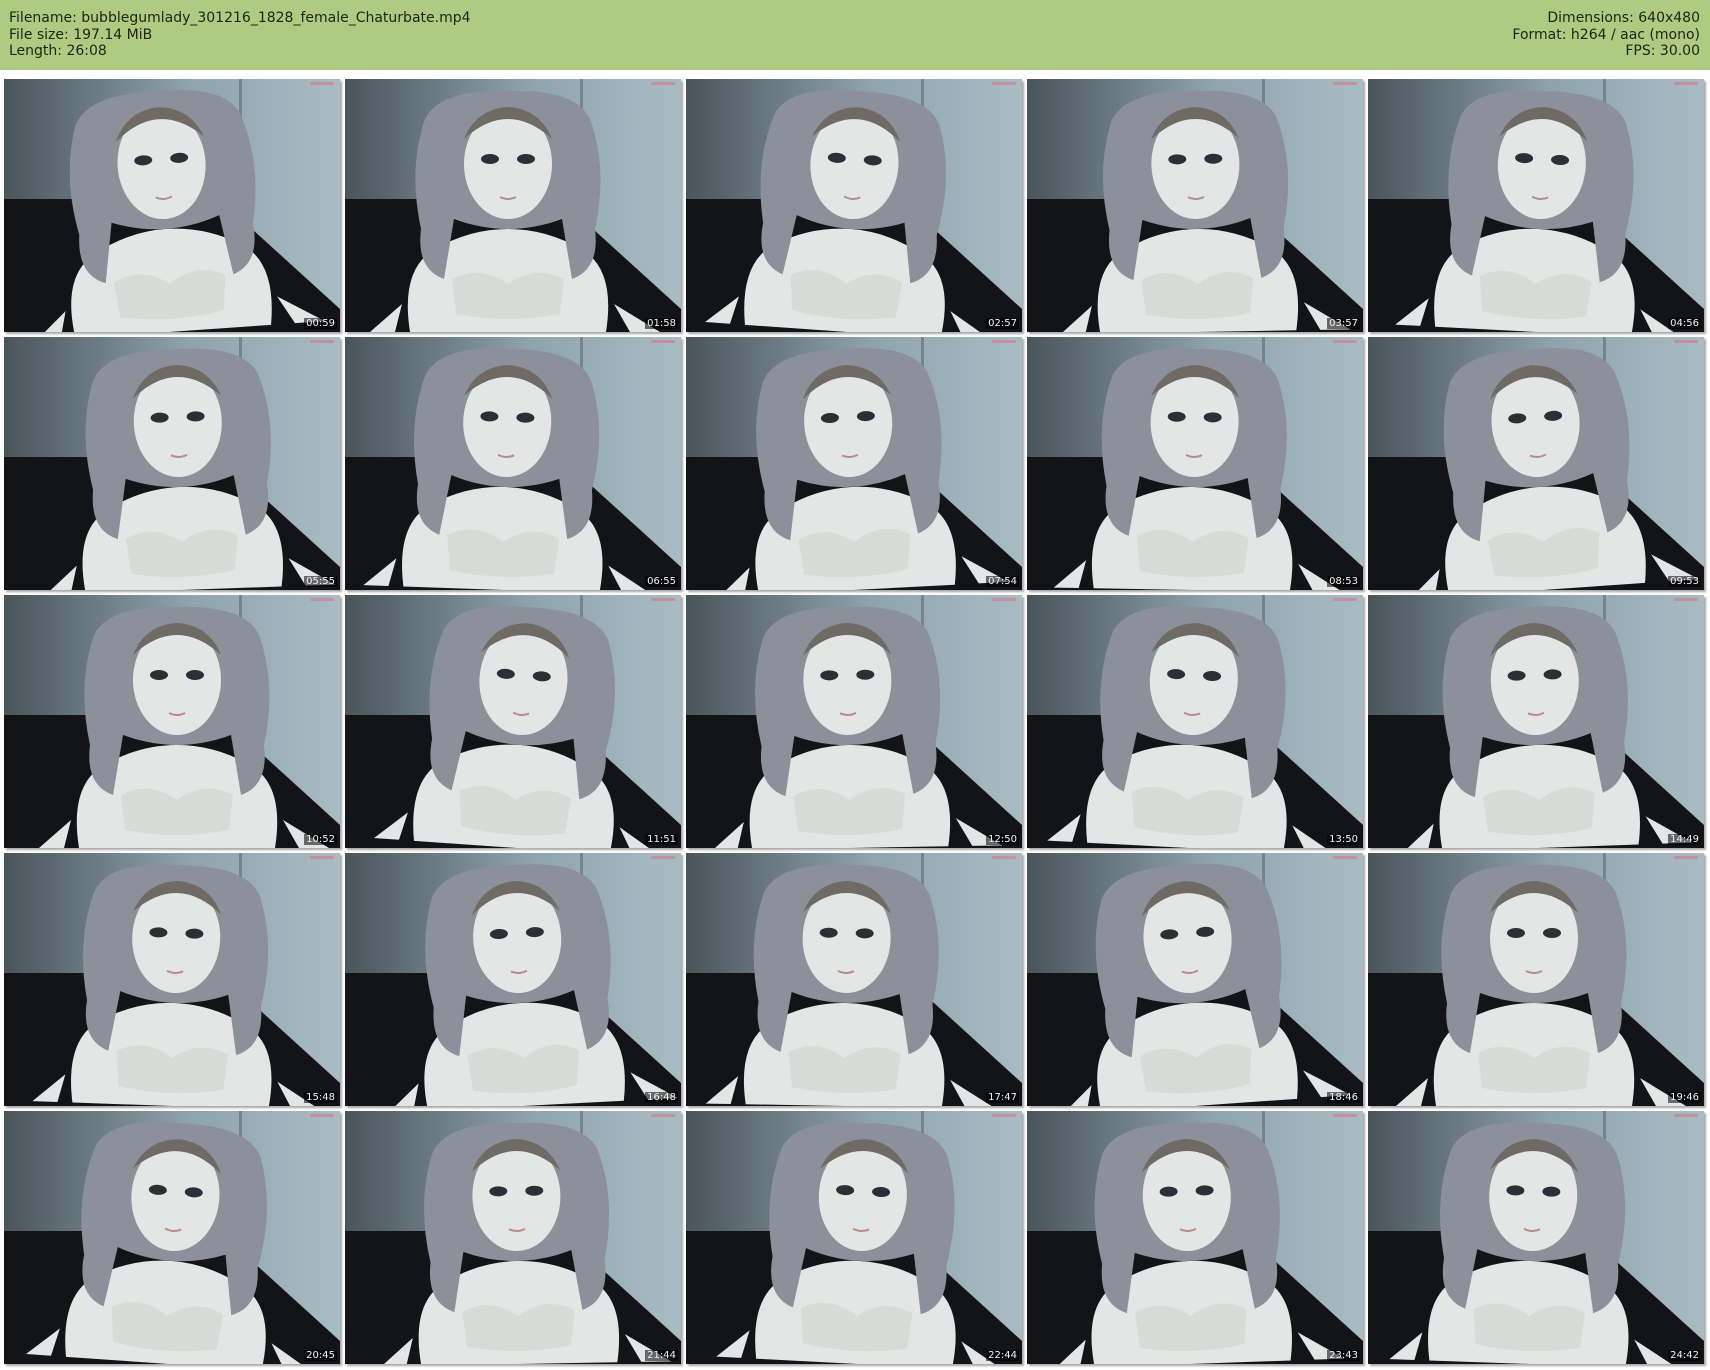  I want to click on thumbnail: 14:49, so click(1536, 721).